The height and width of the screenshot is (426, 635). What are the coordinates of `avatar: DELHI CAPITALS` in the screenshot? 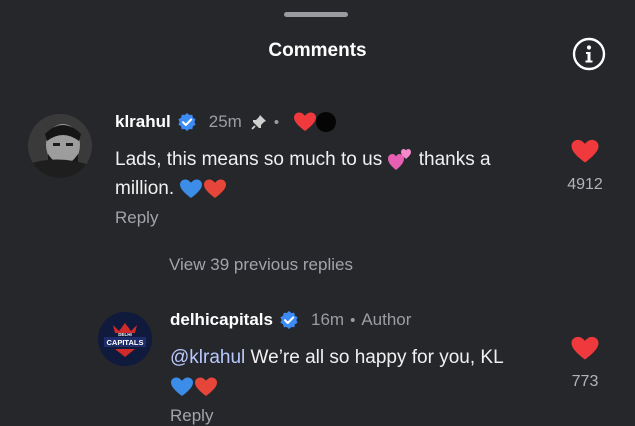 It's located at (125, 339).